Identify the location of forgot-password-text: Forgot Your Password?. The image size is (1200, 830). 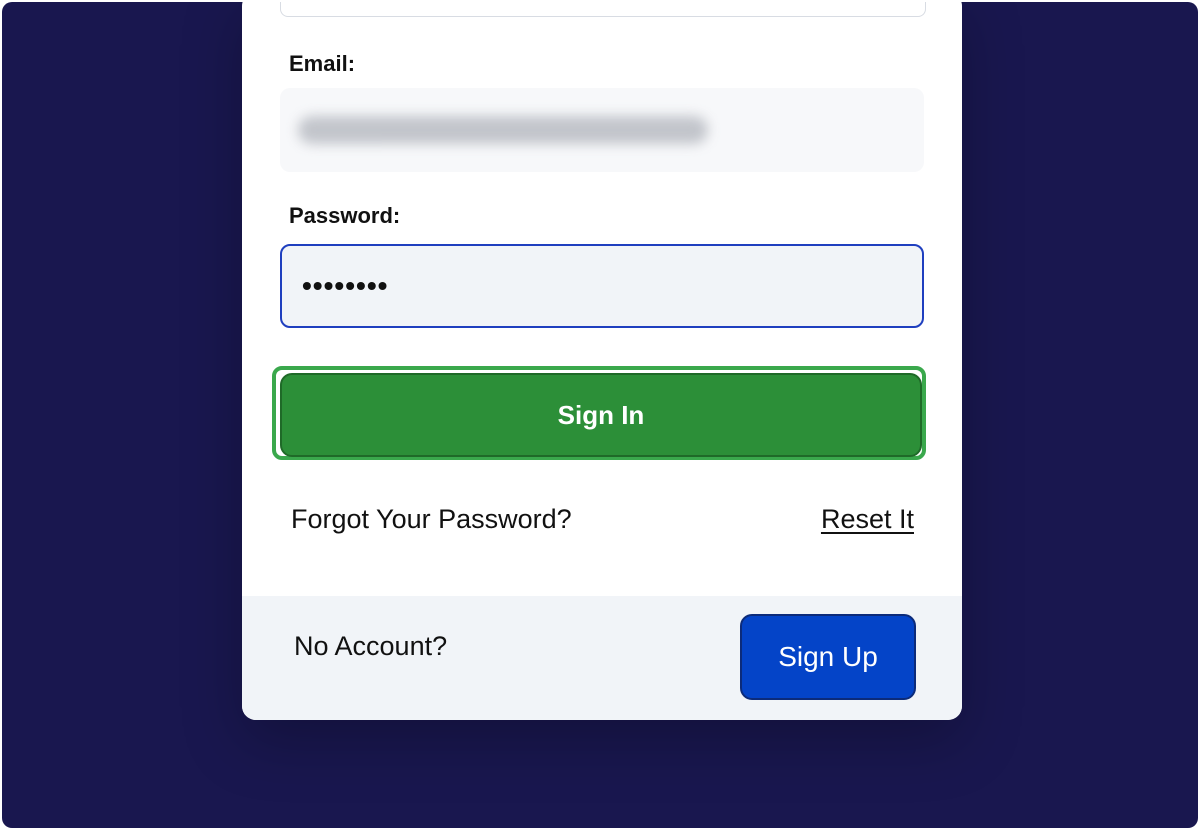
(431, 519).